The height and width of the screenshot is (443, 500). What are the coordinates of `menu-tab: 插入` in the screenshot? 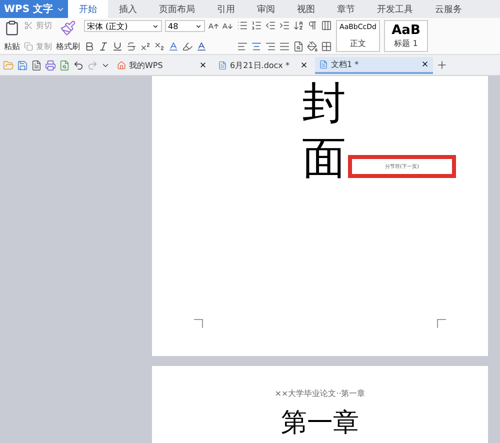 It's located at (128, 9).